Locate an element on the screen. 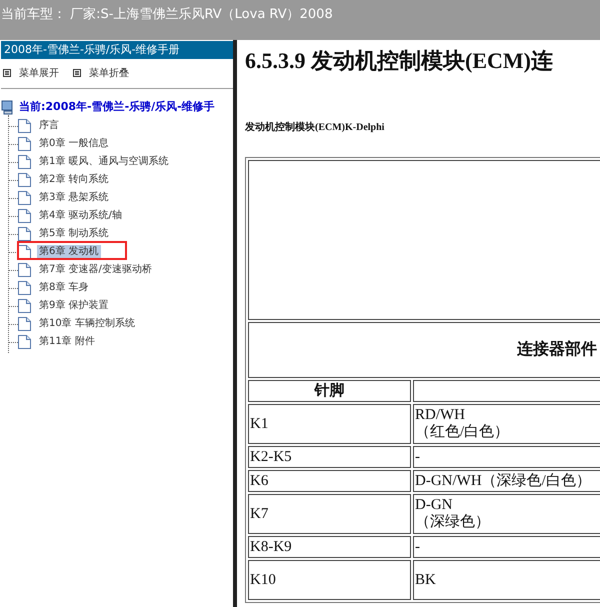 Image resolution: width=600 pixels, height=607 pixels. table-cell: RD/WH （红色/白色） is located at coordinates (506, 424).